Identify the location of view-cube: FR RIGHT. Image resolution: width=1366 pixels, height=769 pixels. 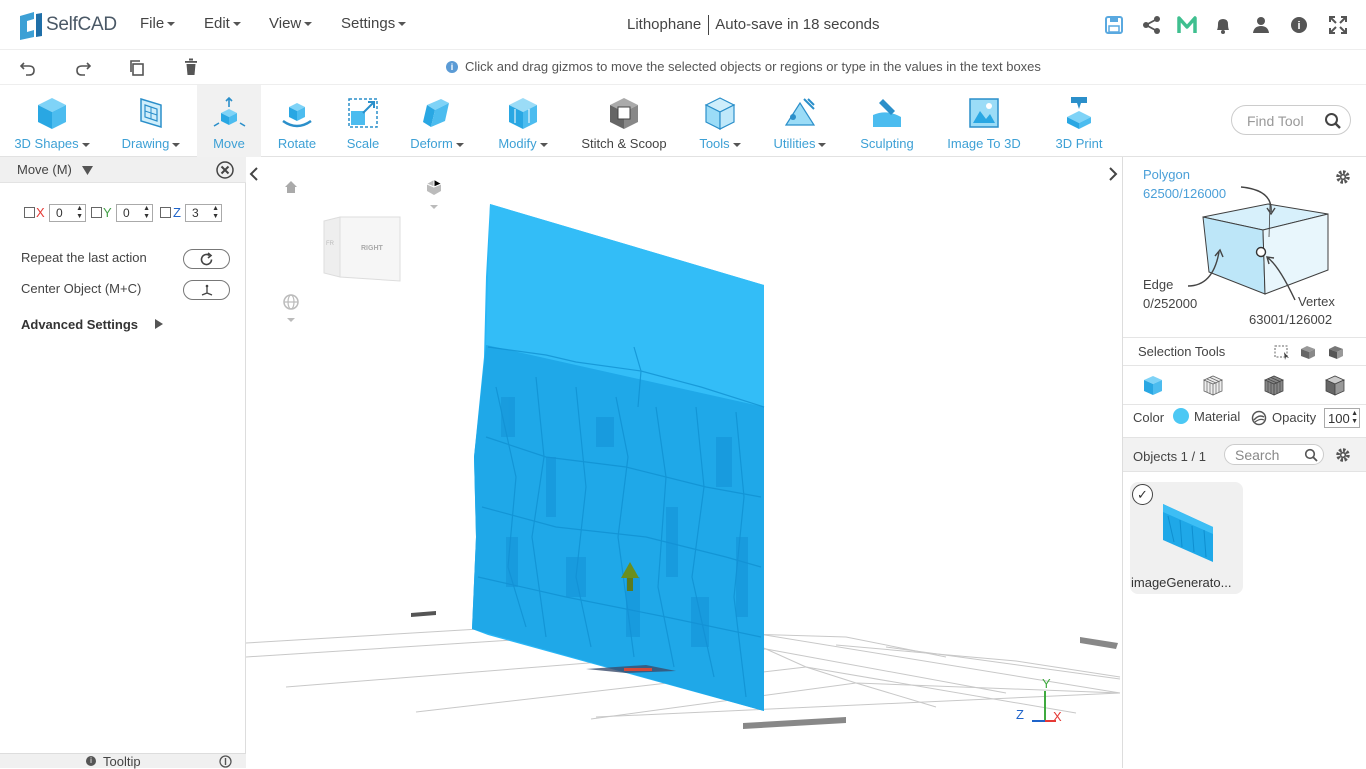
(362, 249).